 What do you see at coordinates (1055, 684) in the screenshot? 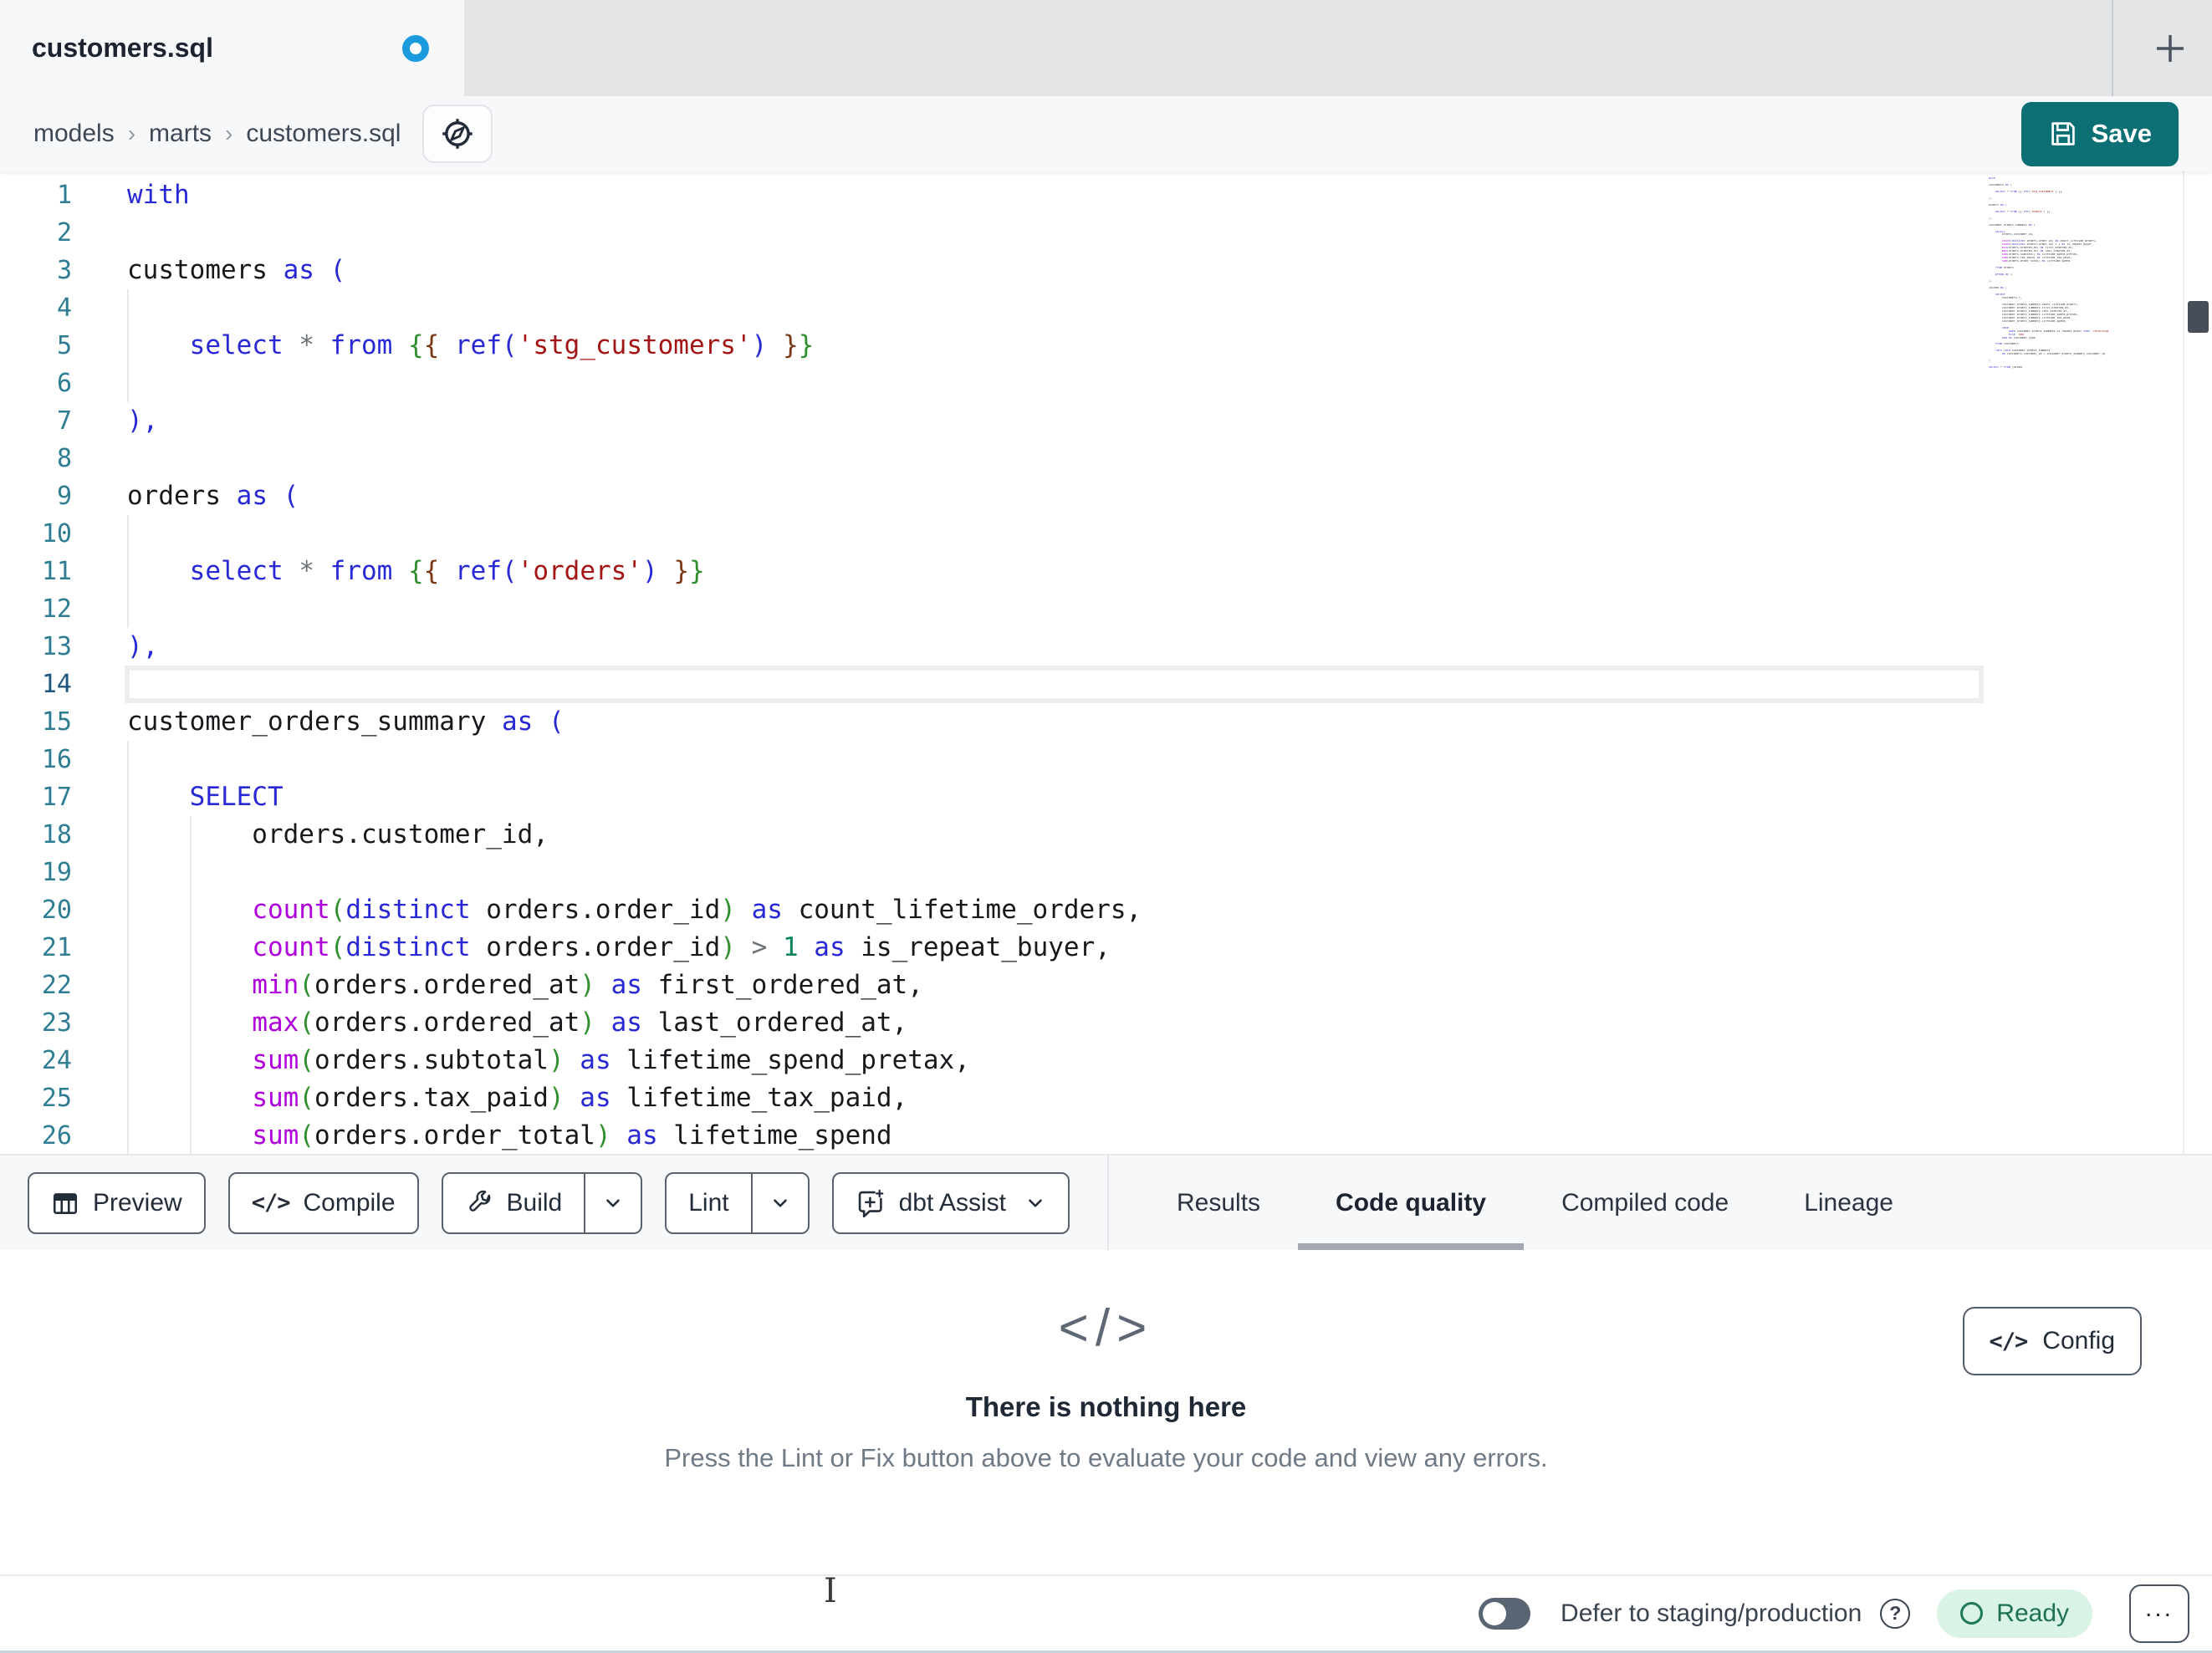
I see `active-line-highlight` at bounding box center [1055, 684].